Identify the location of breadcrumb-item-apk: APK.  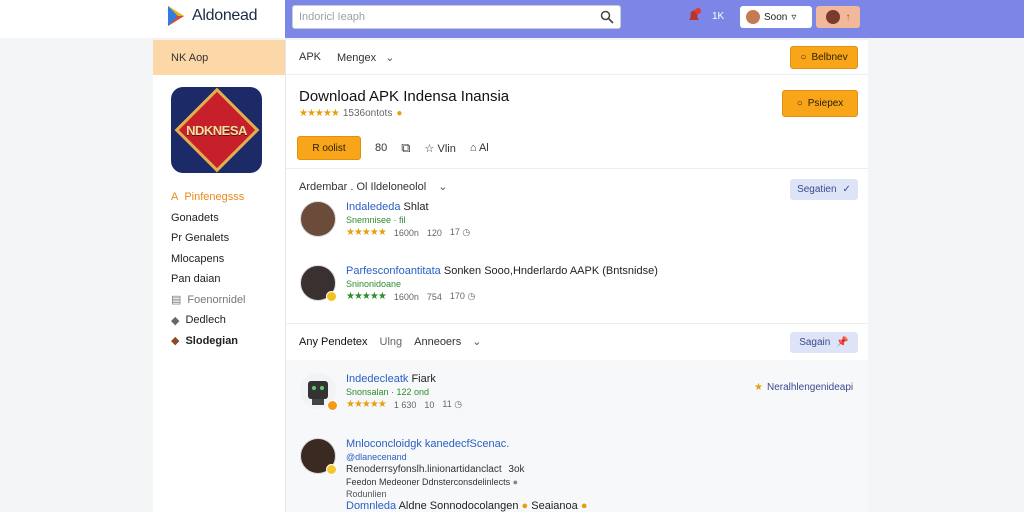
(310, 57).